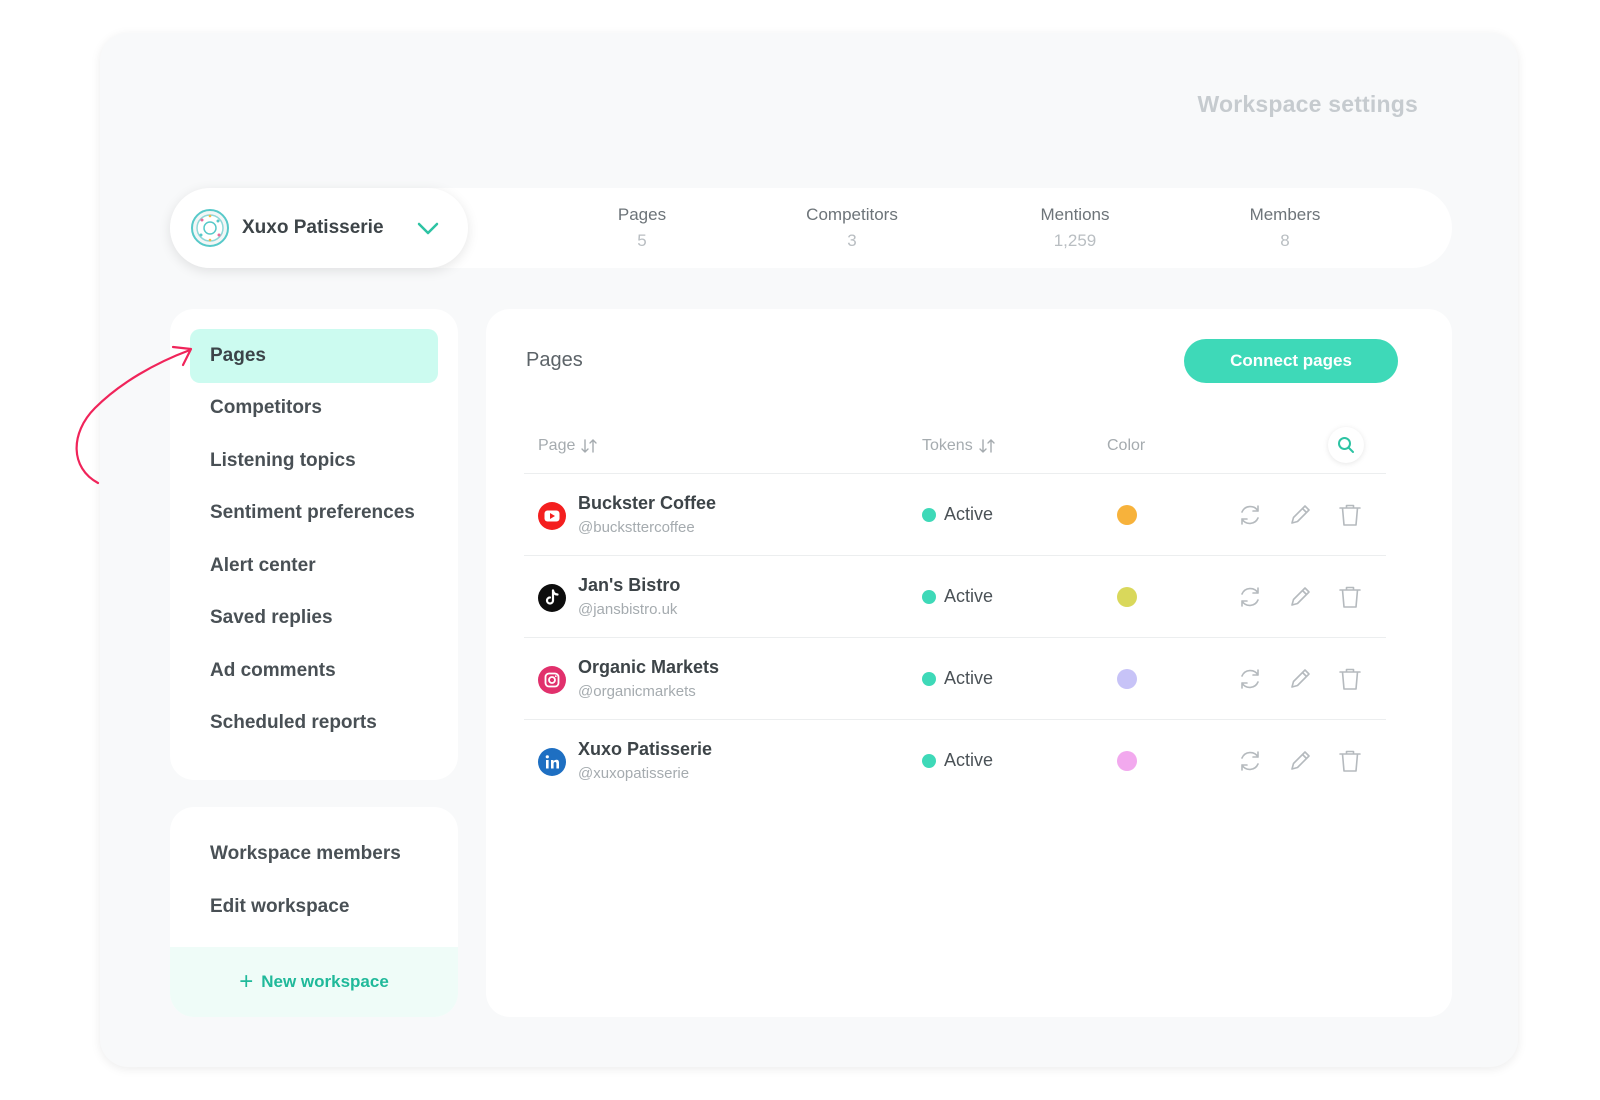  I want to click on page-title: Workspace settings, so click(1307, 104).